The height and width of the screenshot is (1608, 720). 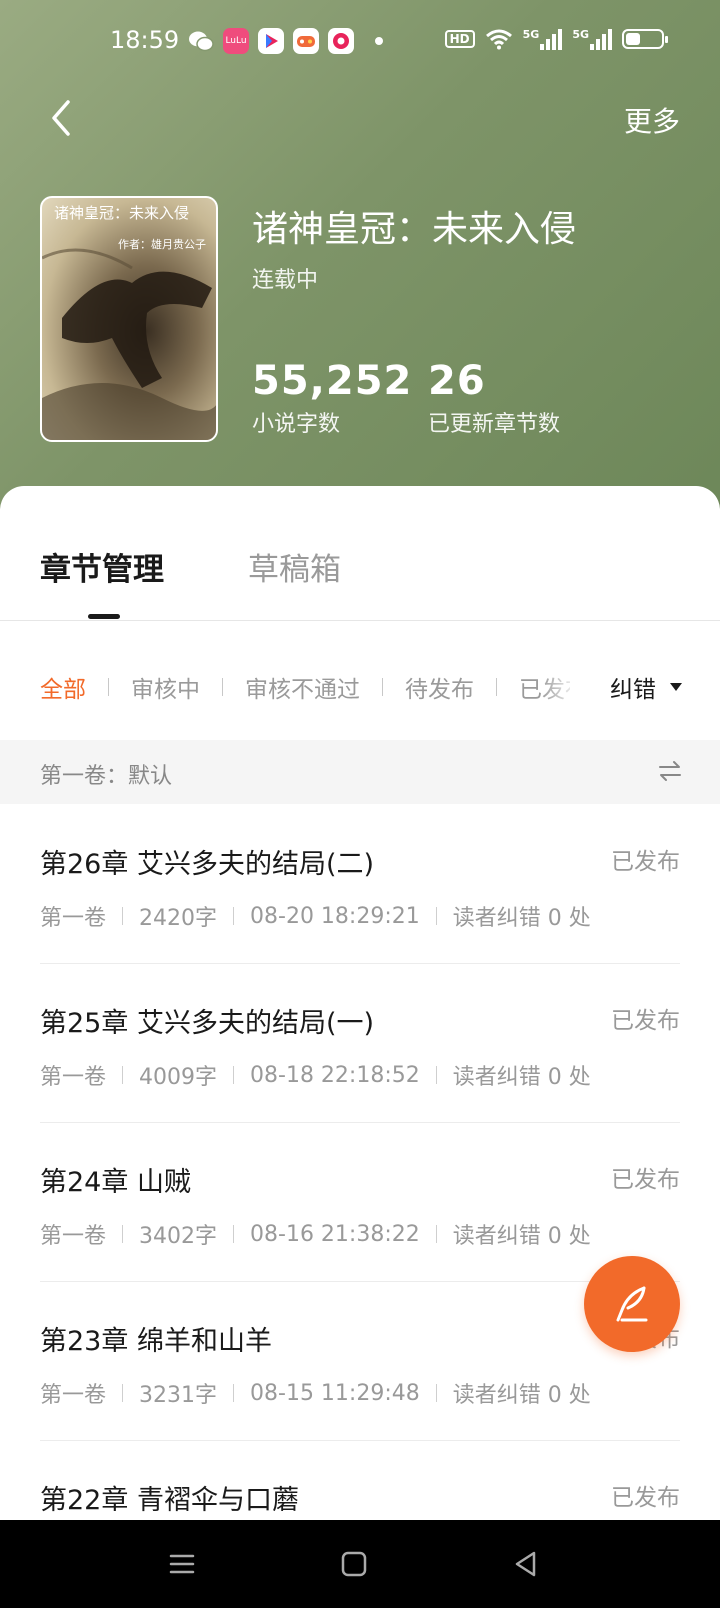 What do you see at coordinates (169, 1500) in the screenshot?
I see `chapter-title: 第22章 青褶伞与口蘑` at bounding box center [169, 1500].